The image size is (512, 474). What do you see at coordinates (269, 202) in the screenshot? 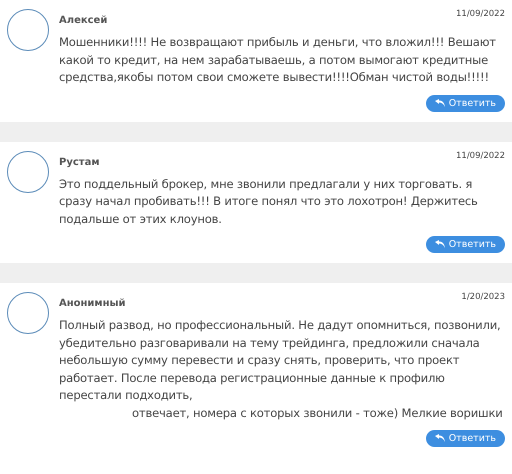
I see `comment-text: Это поддельный брокер, мне звонили предлагали у них торговать. я сразу начал пробивать!!! В итоге понял что это лохотрон! Держитесь подальше от этих клоунов.` at bounding box center [269, 202].